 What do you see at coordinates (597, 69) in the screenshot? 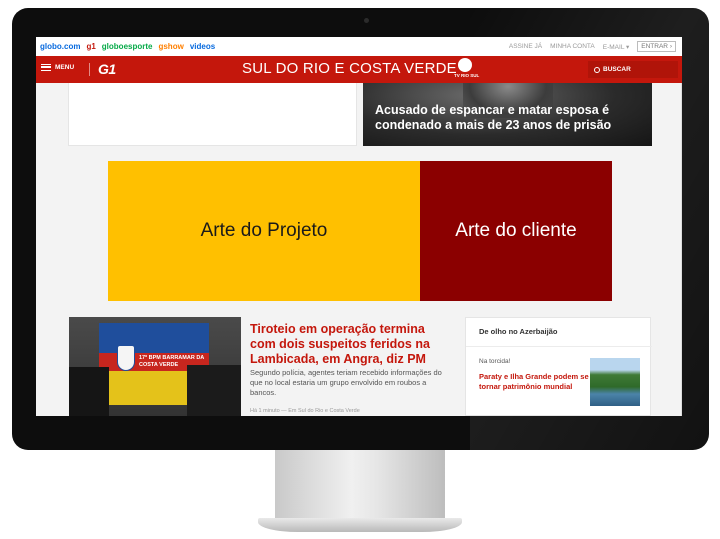
I see `search-icon` at bounding box center [597, 69].